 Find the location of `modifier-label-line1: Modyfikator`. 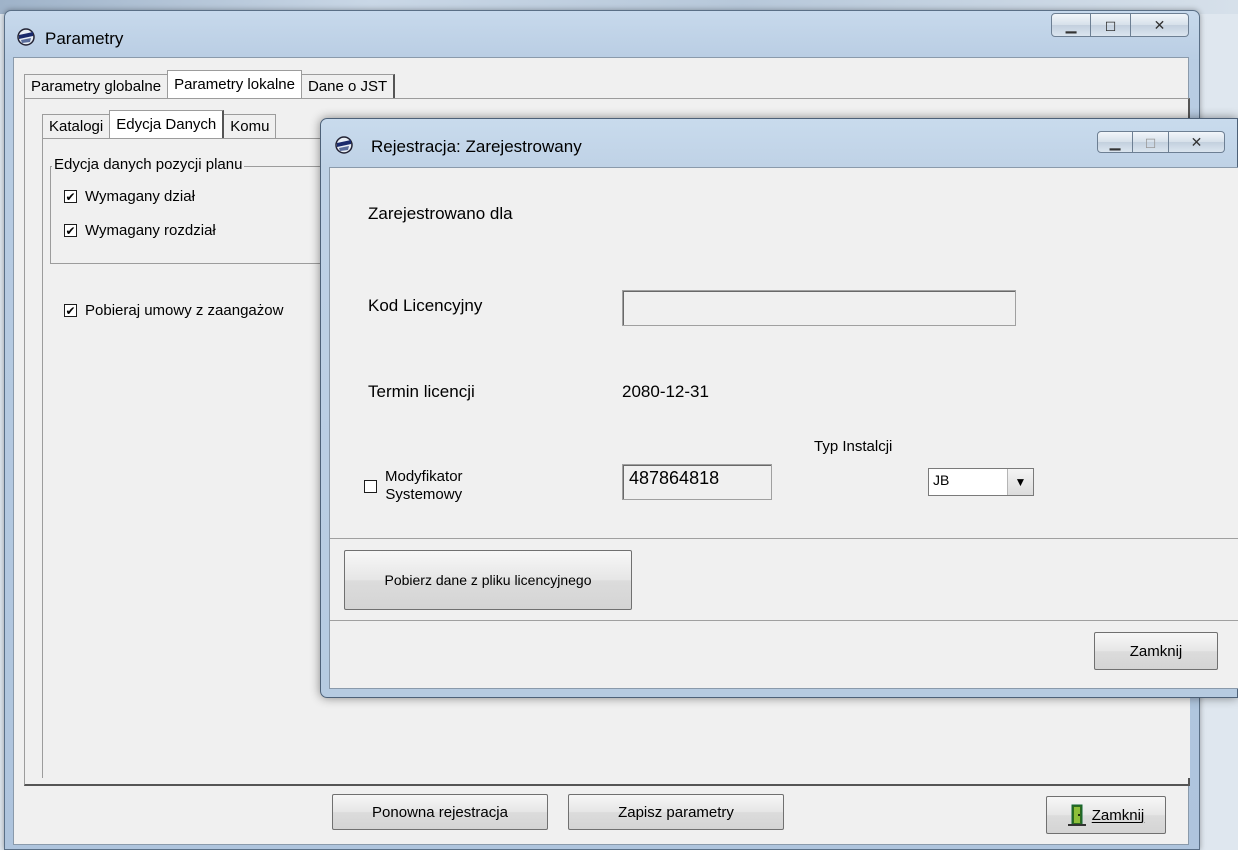

modifier-label-line1: Modyfikator is located at coordinates (424, 476).